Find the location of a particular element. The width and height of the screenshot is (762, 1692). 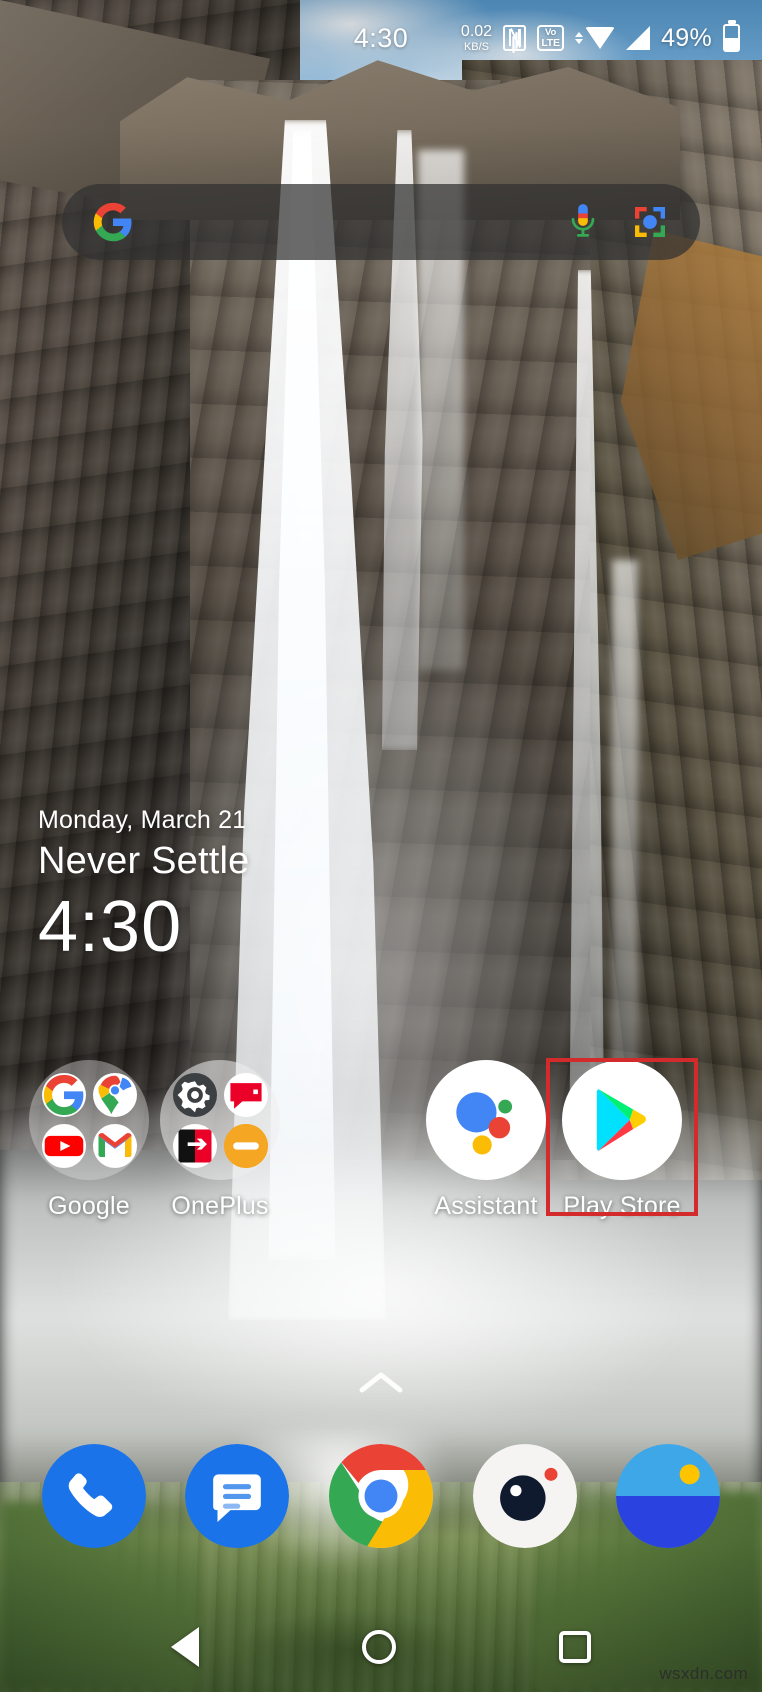

google-assistant-icon is located at coordinates (486, 1120).